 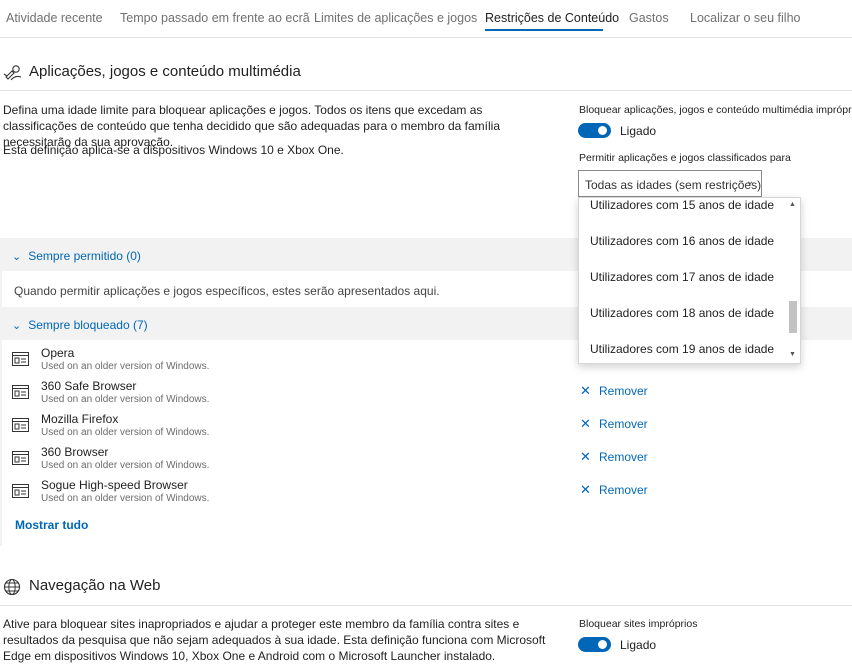 What do you see at coordinates (88, 325) in the screenshot?
I see `always-blocked-title: Sempre bloqueado (7)` at bounding box center [88, 325].